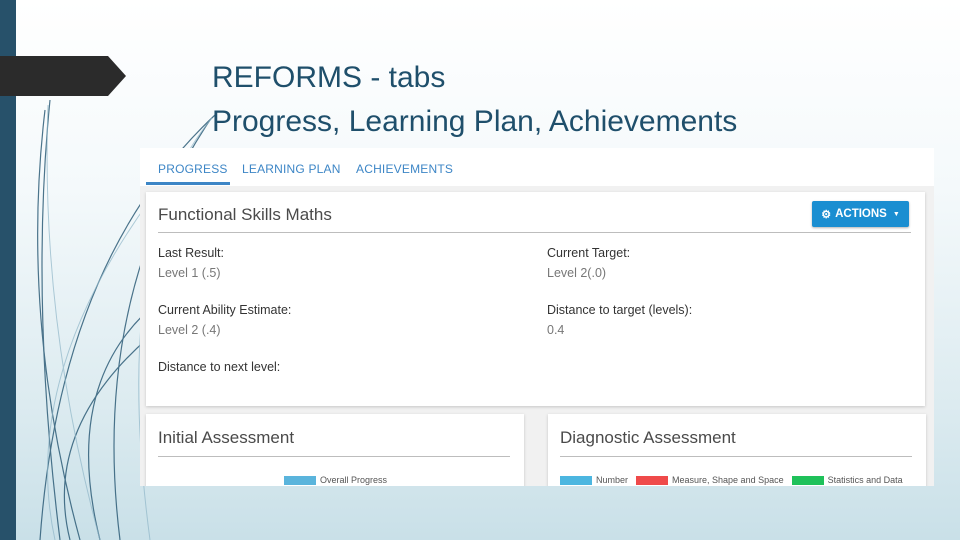 This screenshot has width=960, height=540. Describe the element at coordinates (291, 169) in the screenshot. I see `tab-learning-plan: LEARNING PLAN` at that location.